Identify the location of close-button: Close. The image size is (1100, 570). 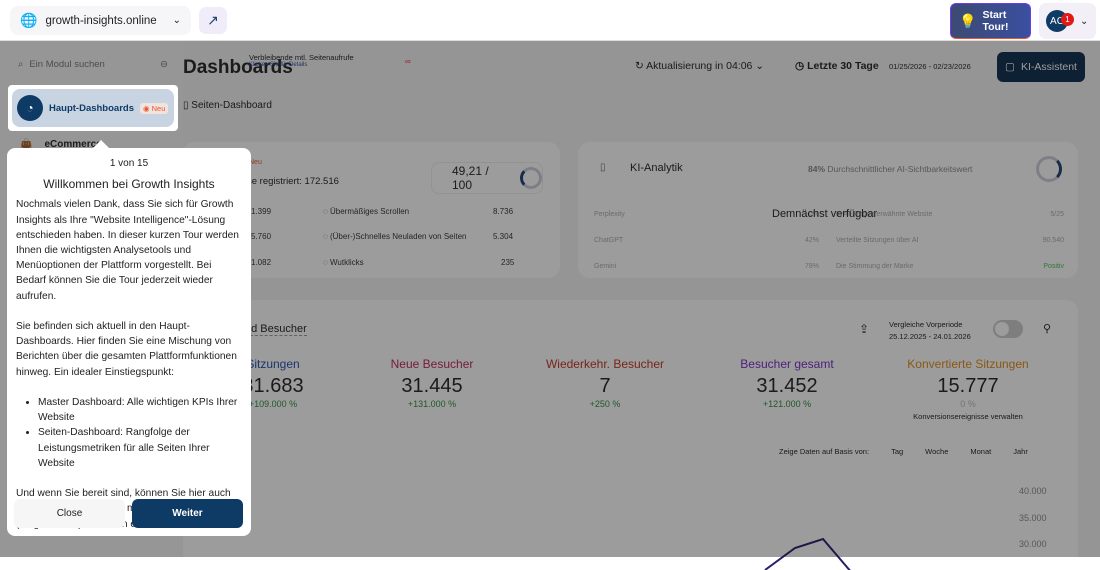
(69, 513).